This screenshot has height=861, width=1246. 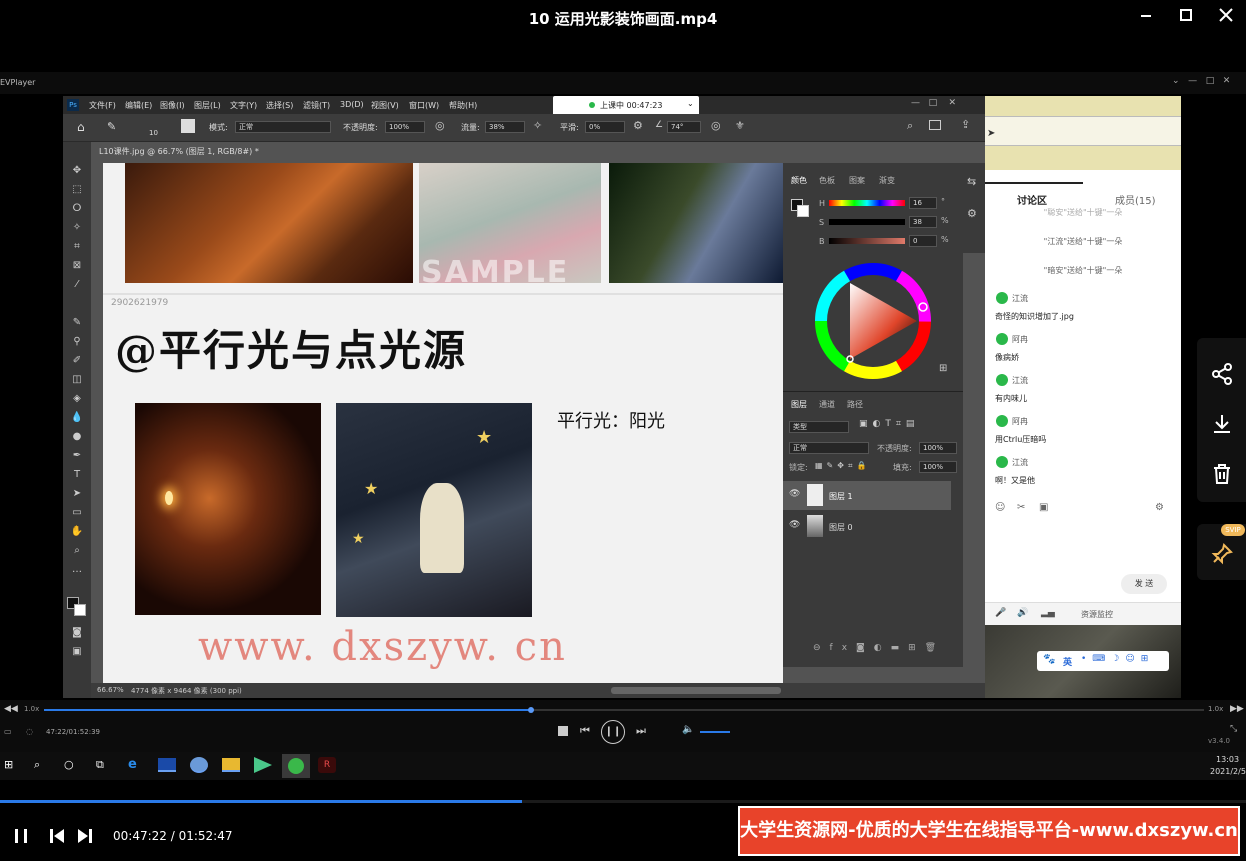 What do you see at coordinates (8, 764) in the screenshot?
I see `windows-start-icon: ⊞` at bounding box center [8, 764].